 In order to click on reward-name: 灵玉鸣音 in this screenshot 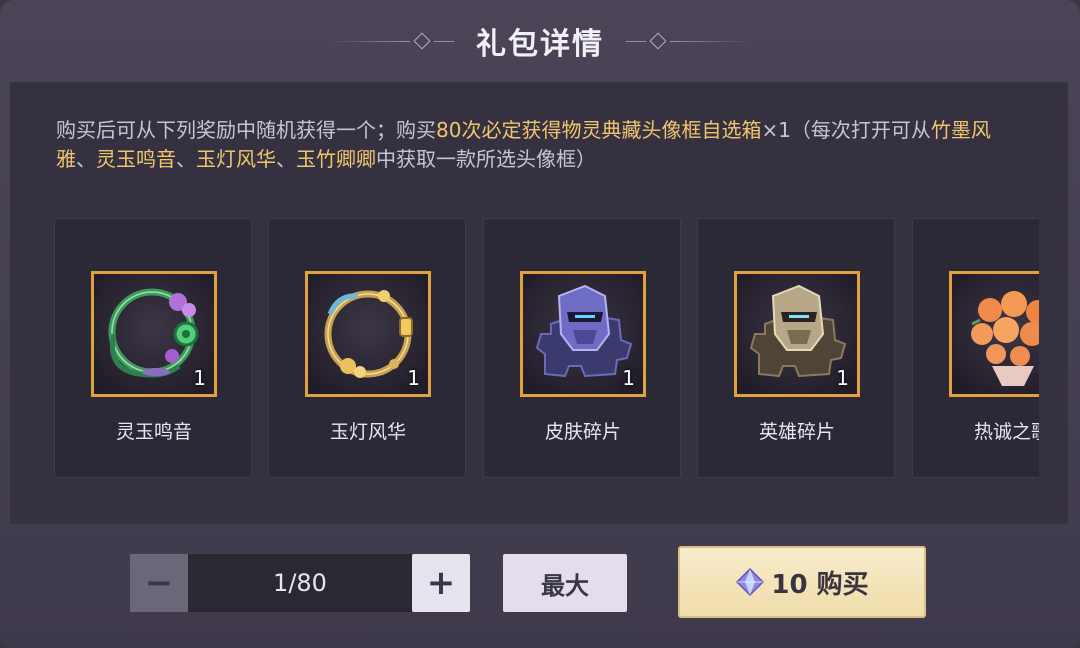, I will do `click(153, 432)`.